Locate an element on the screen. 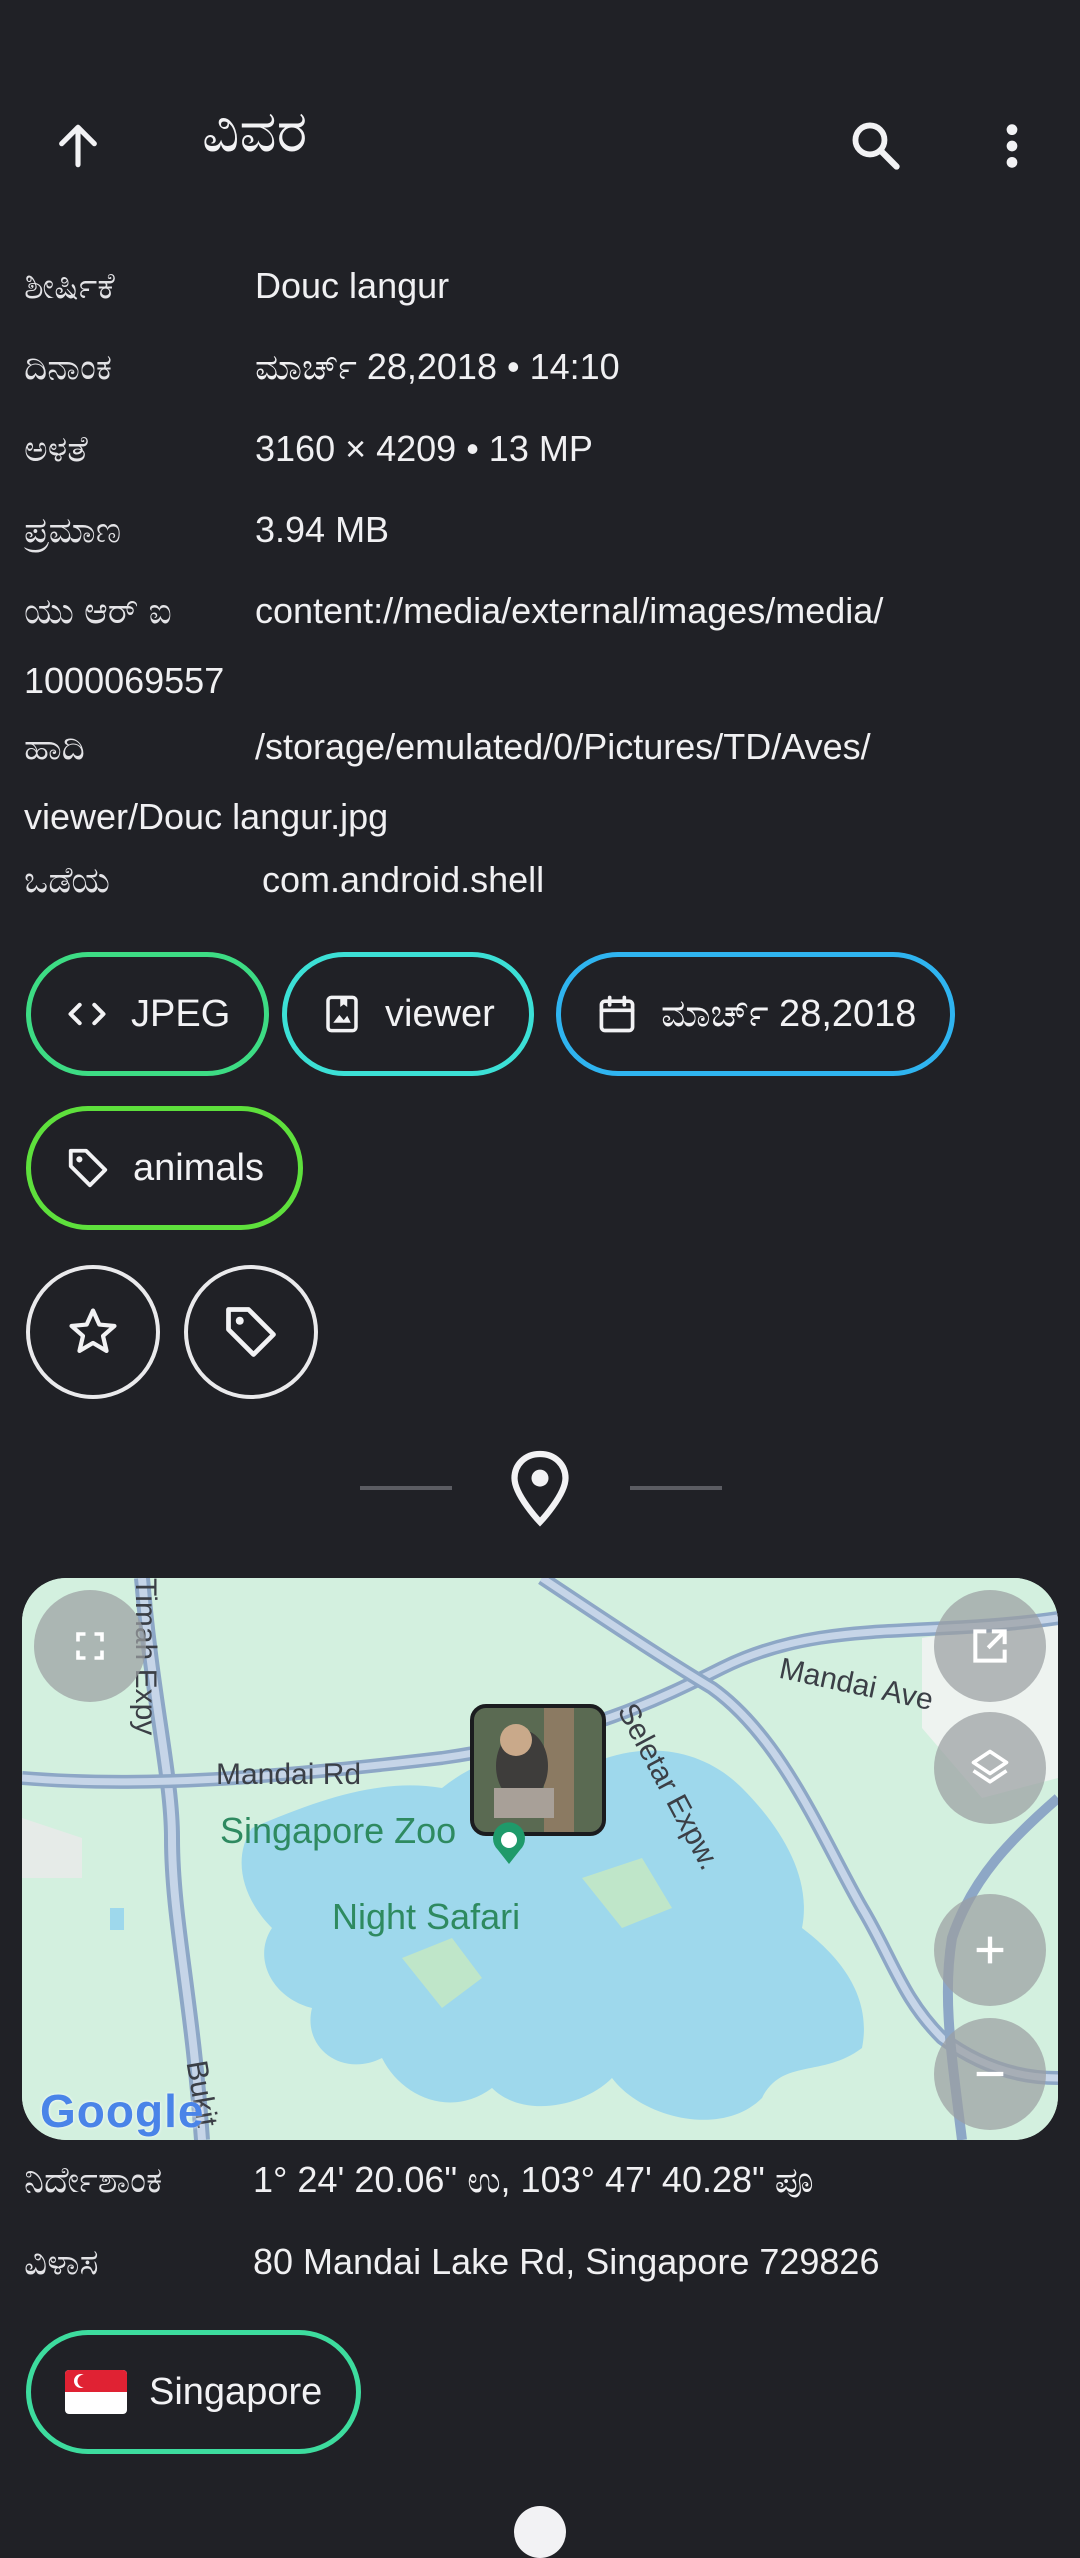  location-value: 80 Mandai Lake Rd, Singapore 729826 is located at coordinates (566, 2261).